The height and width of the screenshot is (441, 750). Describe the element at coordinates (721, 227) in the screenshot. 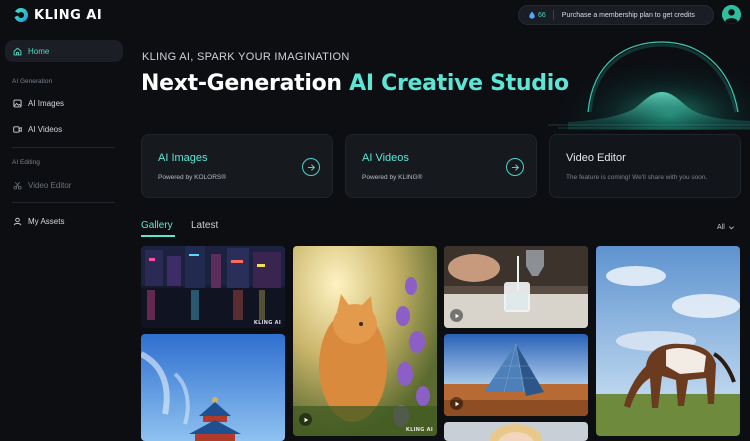

I see `filter-label: All` at that location.